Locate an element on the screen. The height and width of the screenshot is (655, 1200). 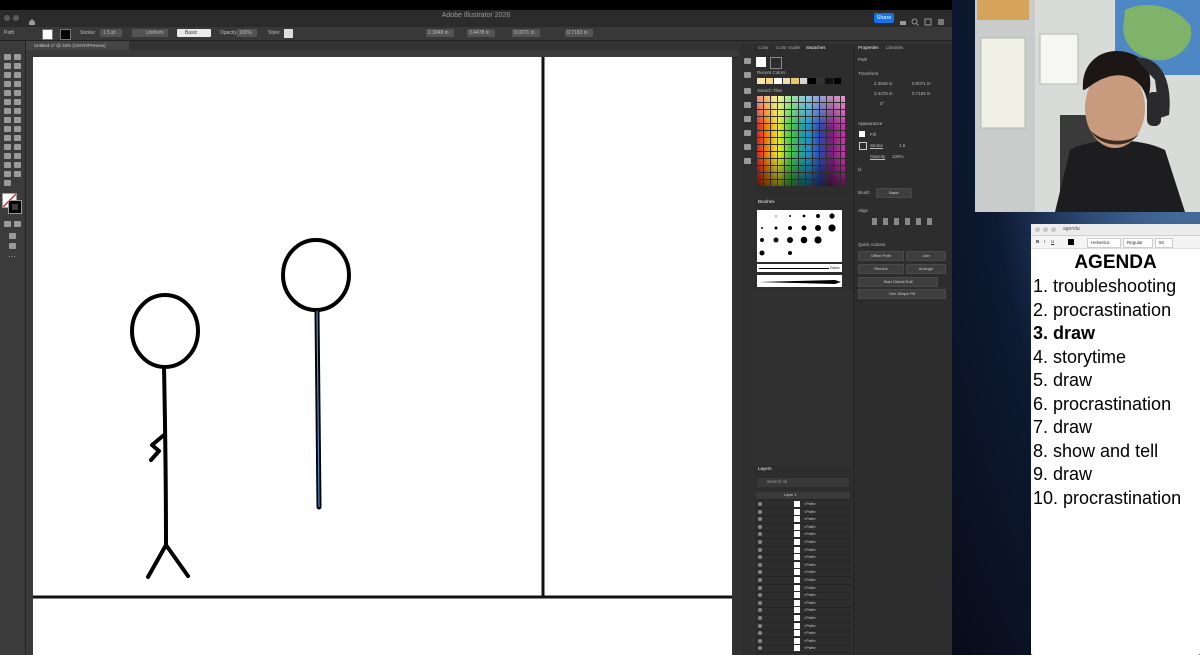
document-tab: Untitled-1* @ 33% (CMYK/Preview) is located at coordinates (77, 45).